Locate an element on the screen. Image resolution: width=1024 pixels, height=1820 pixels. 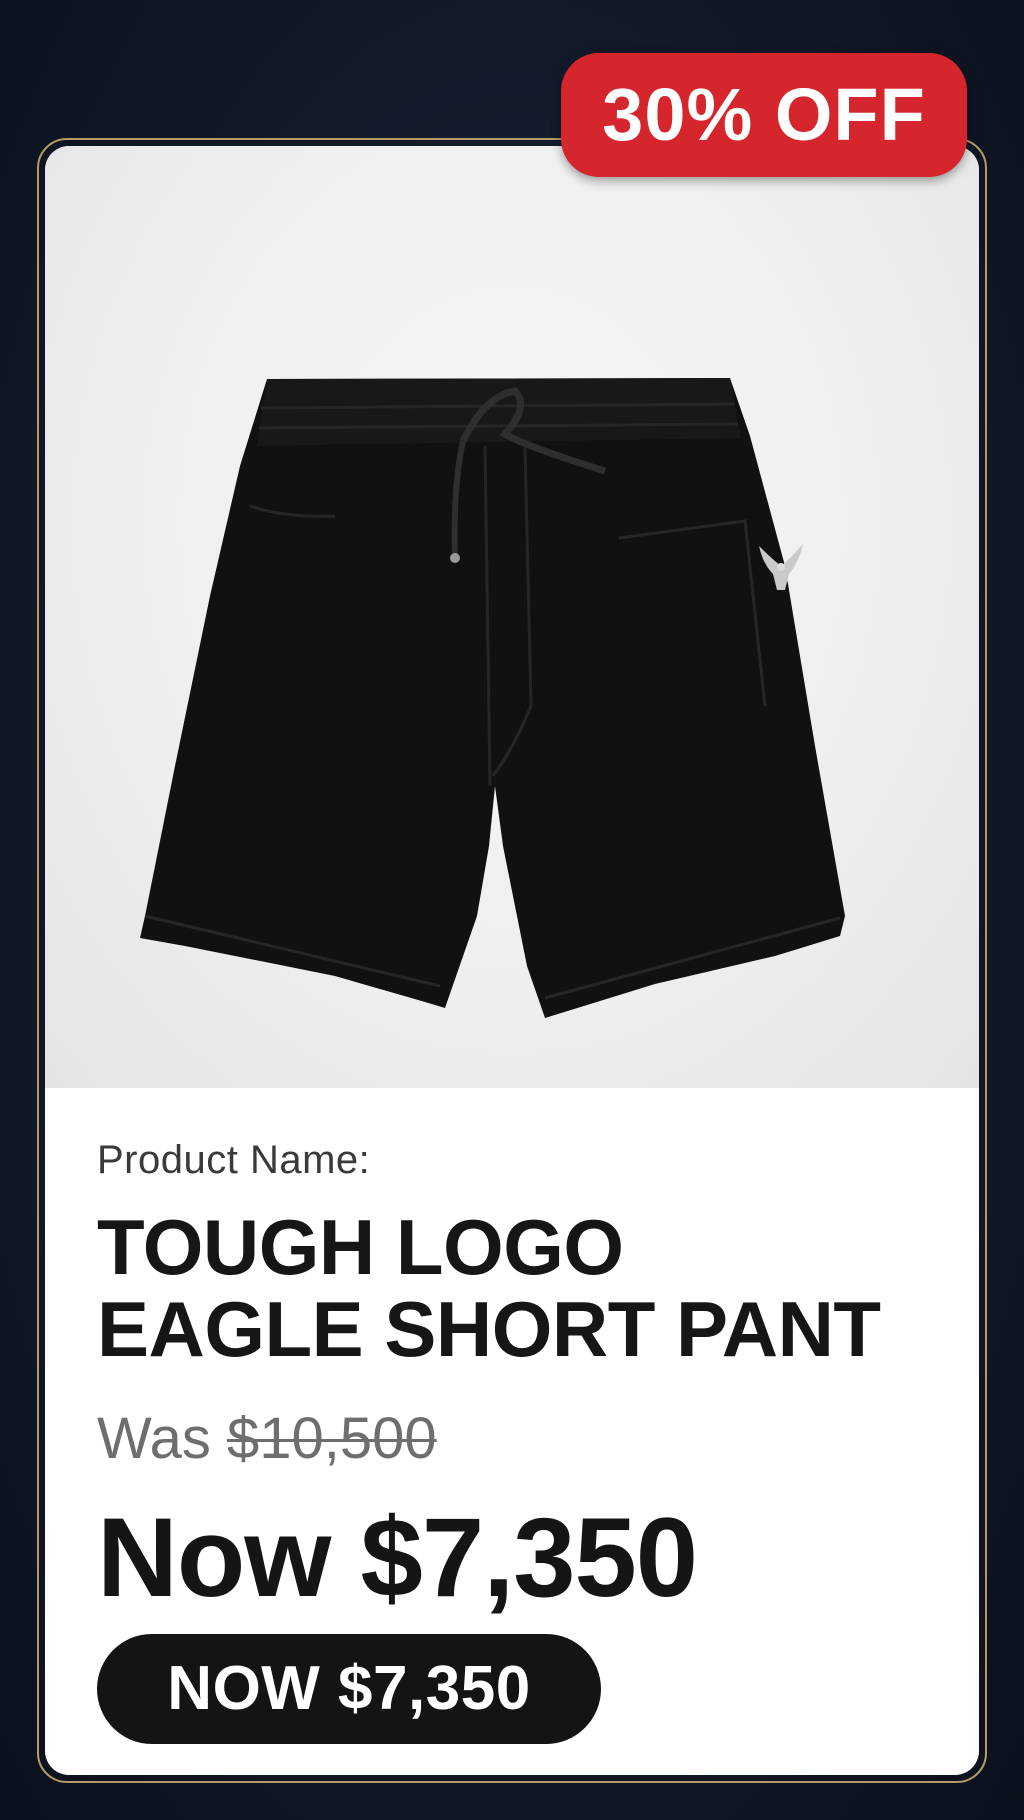
product-title: TOUGH LOGO EAGLE SHORT PANT is located at coordinates (518, 1288).